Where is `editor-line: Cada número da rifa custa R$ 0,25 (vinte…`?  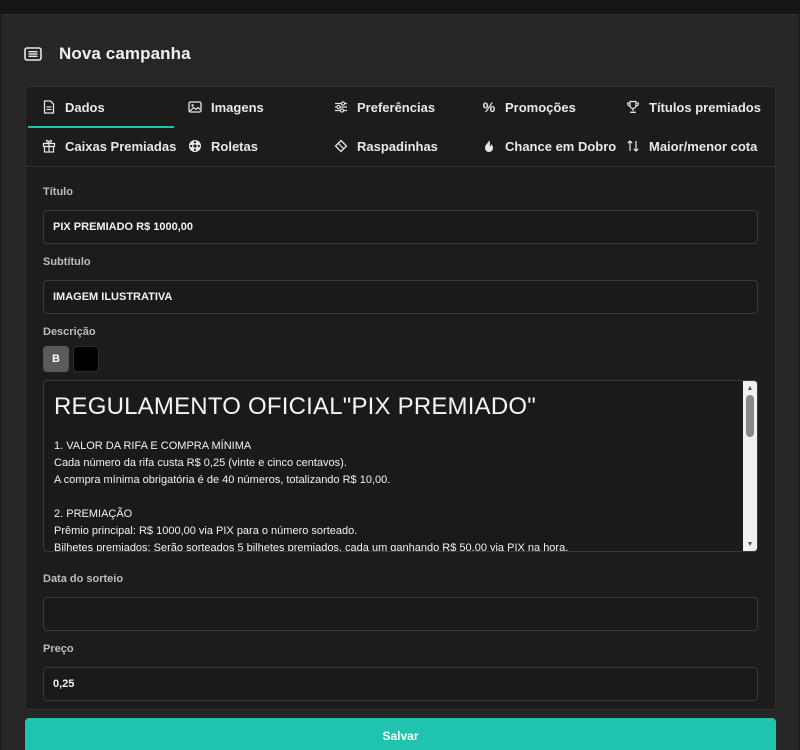
editor-line: Cada número da rifa custa R$ 0,25 (vinte… is located at coordinates (200, 463).